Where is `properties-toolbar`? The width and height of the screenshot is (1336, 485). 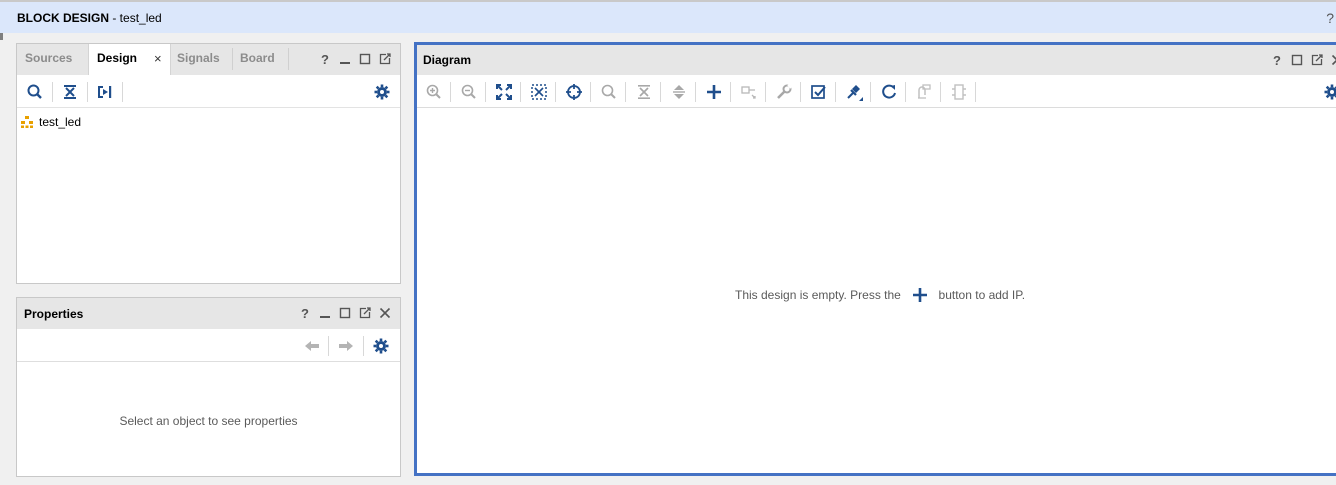
properties-toolbar is located at coordinates (208, 345).